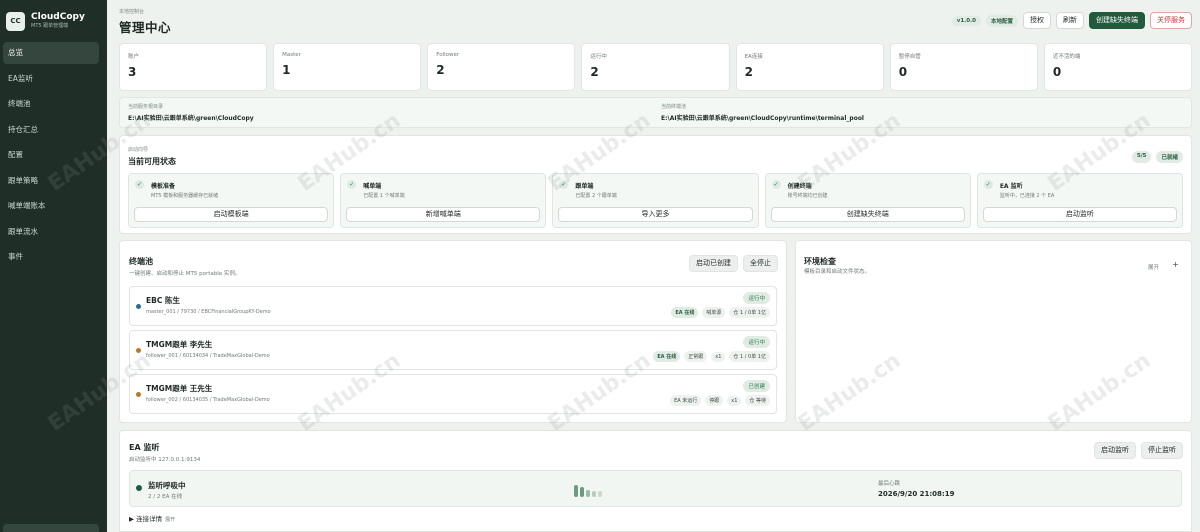 The height and width of the screenshot is (532, 1200). Describe the element at coordinates (584, 186) in the screenshot. I see `step-title: 跟单端` at that location.